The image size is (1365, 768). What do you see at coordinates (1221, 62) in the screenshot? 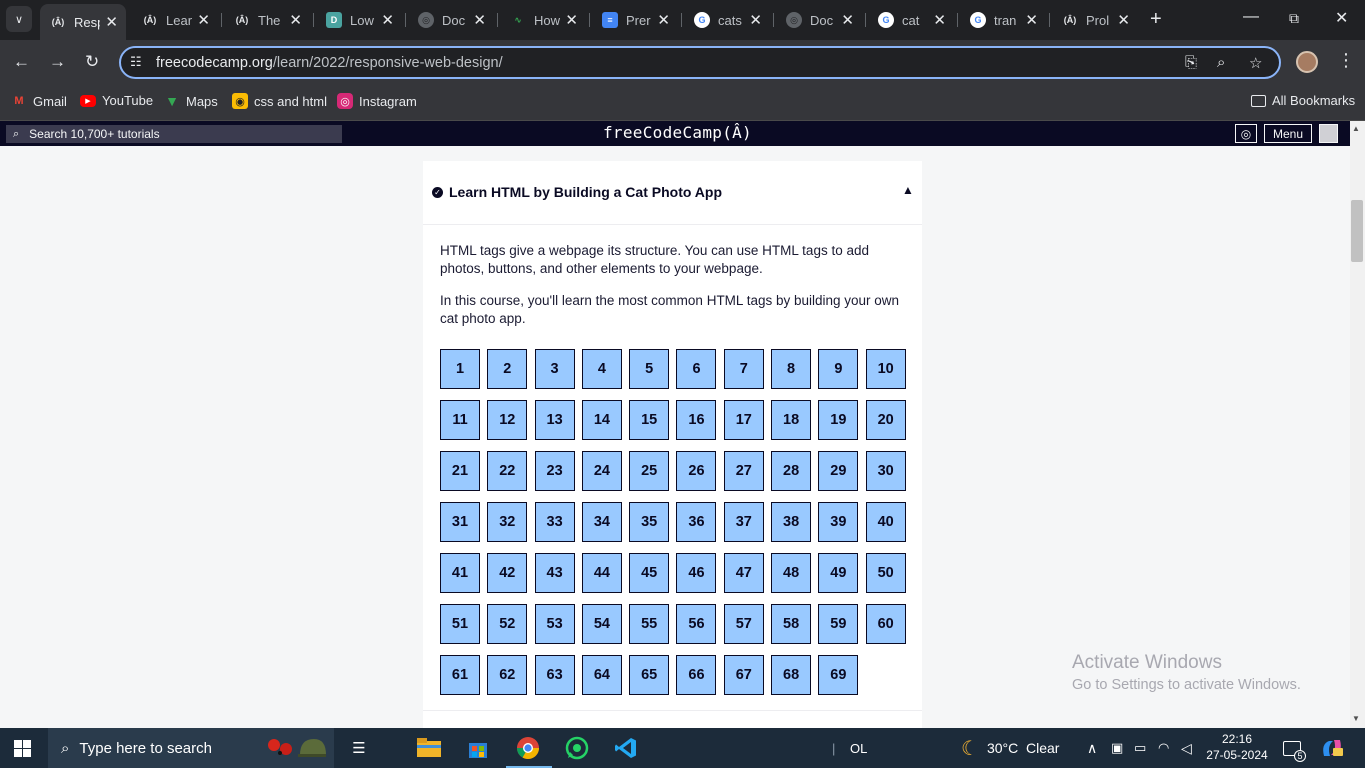
I see `zoom-icon: ⌕` at bounding box center [1221, 62].